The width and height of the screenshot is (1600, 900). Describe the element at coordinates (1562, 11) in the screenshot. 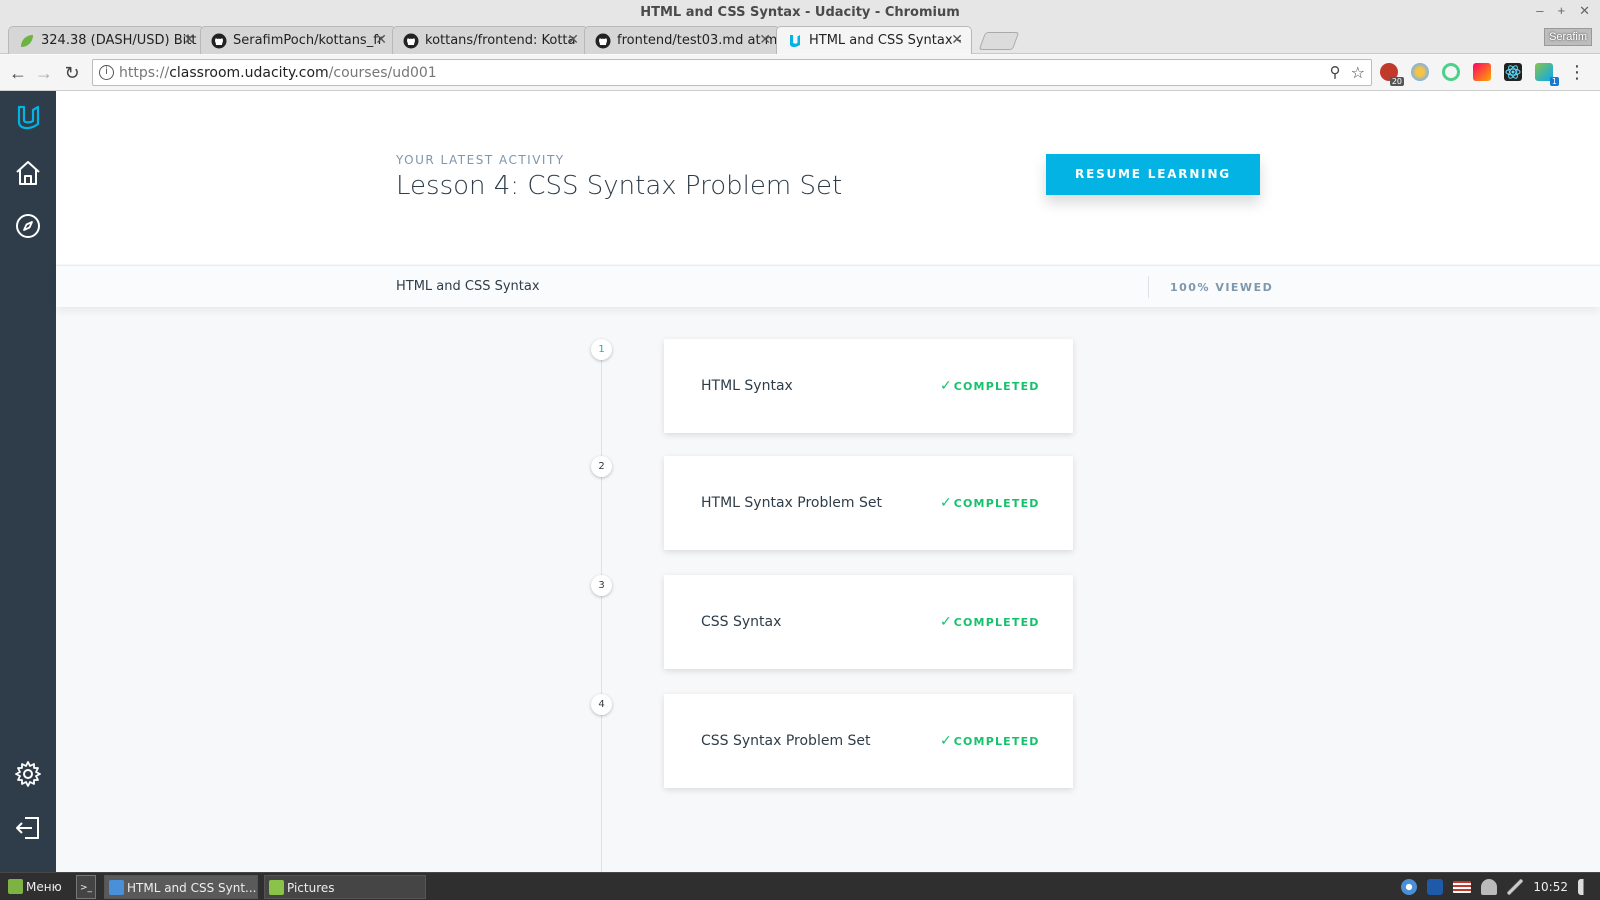

I see `maximize-button: +` at that location.